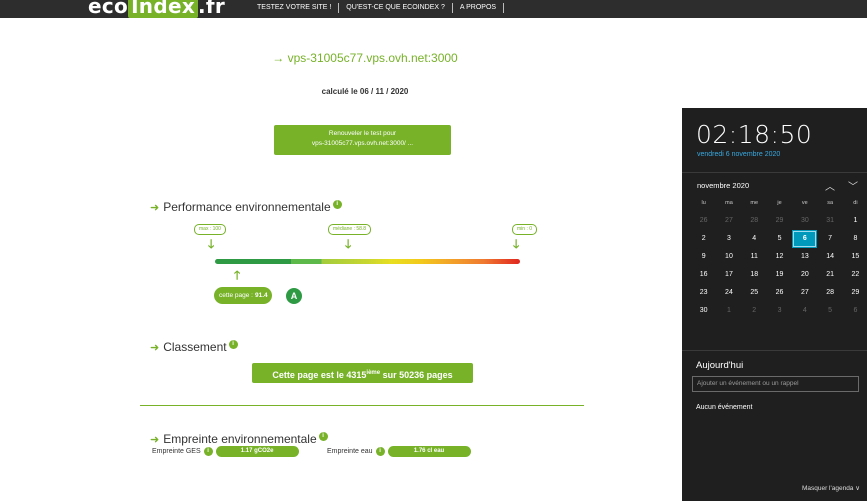  What do you see at coordinates (830, 185) in the screenshot?
I see `chevron-up-icon: ︿` at bounding box center [830, 185].